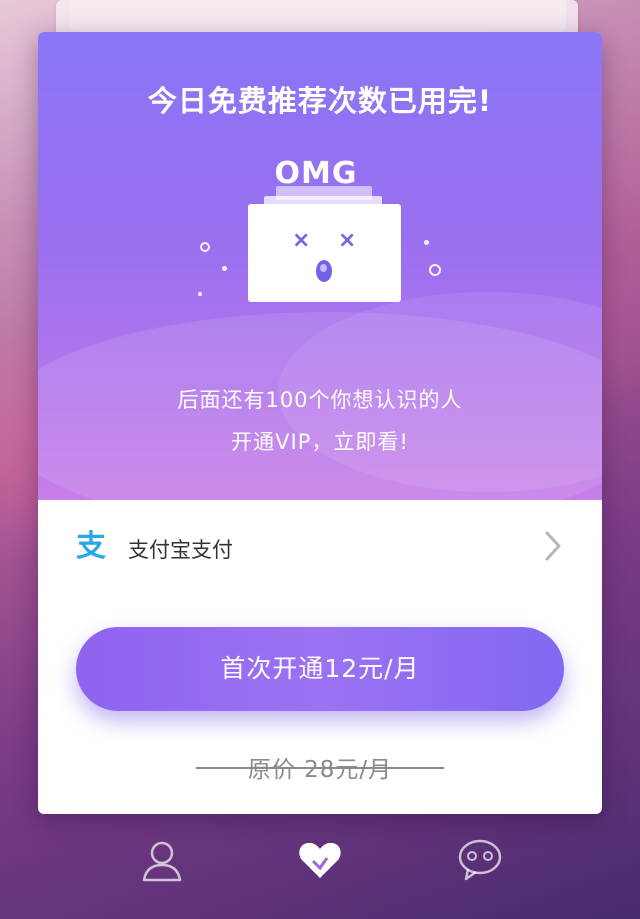  Describe the element at coordinates (320, 860) in the screenshot. I see `heart-icon` at that location.